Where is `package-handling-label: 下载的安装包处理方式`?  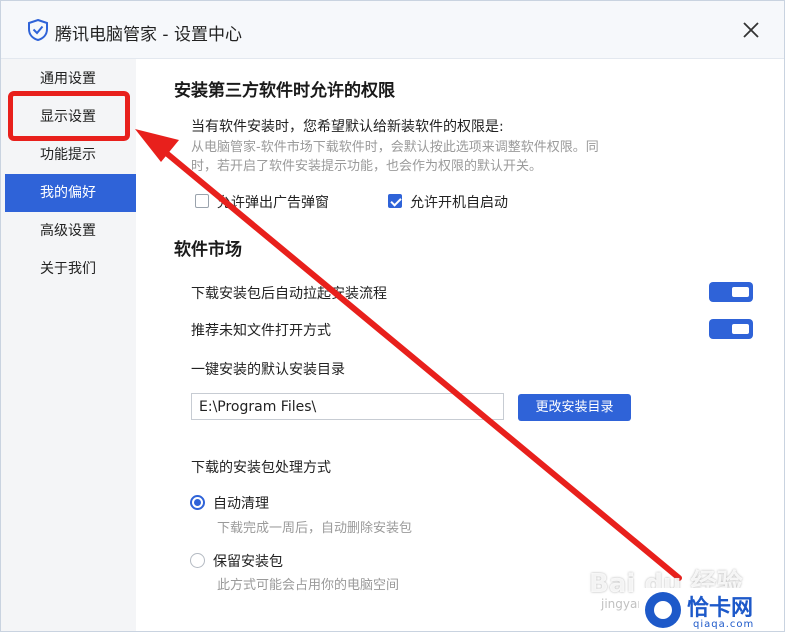 package-handling-label: 下载的安装包处理方式 is located at coordinates (261, 468).